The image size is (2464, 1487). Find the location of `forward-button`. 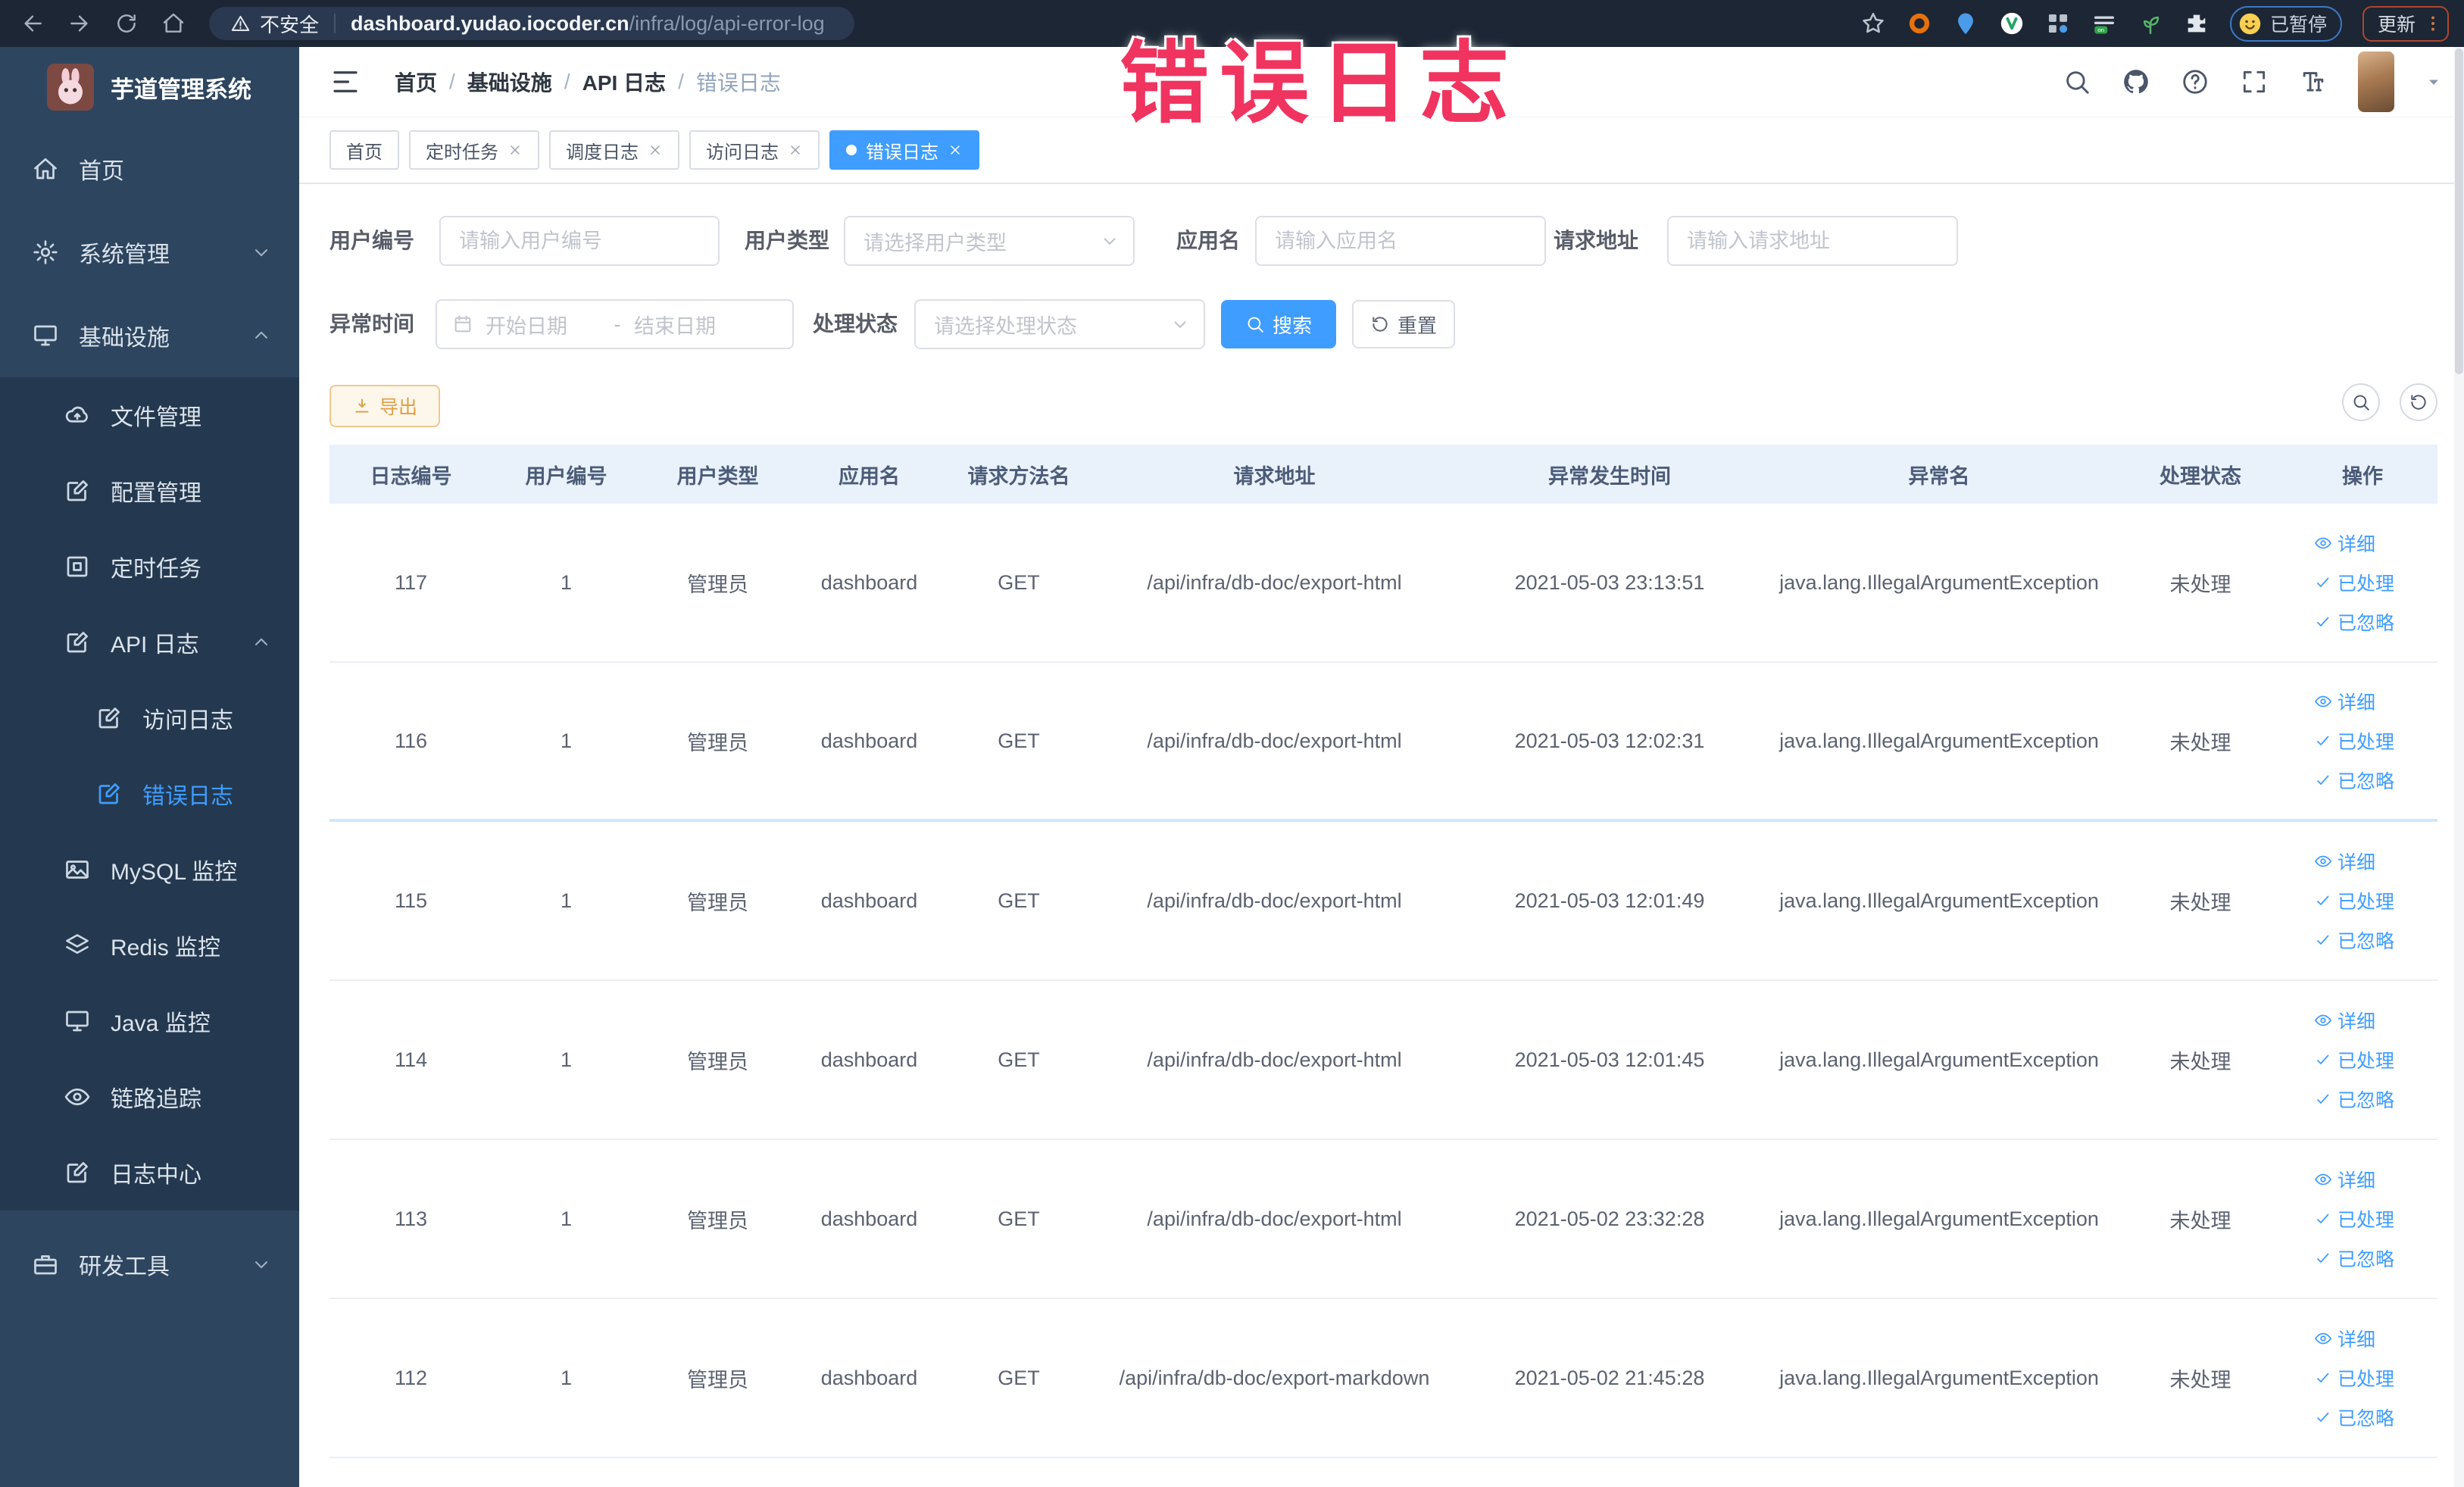

forward-button is located at coordinates (79, 23).